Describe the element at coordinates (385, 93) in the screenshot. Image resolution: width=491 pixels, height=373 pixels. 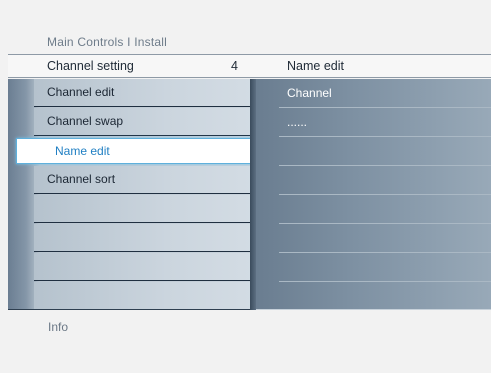
I see `detail-row: Channel` at that location.